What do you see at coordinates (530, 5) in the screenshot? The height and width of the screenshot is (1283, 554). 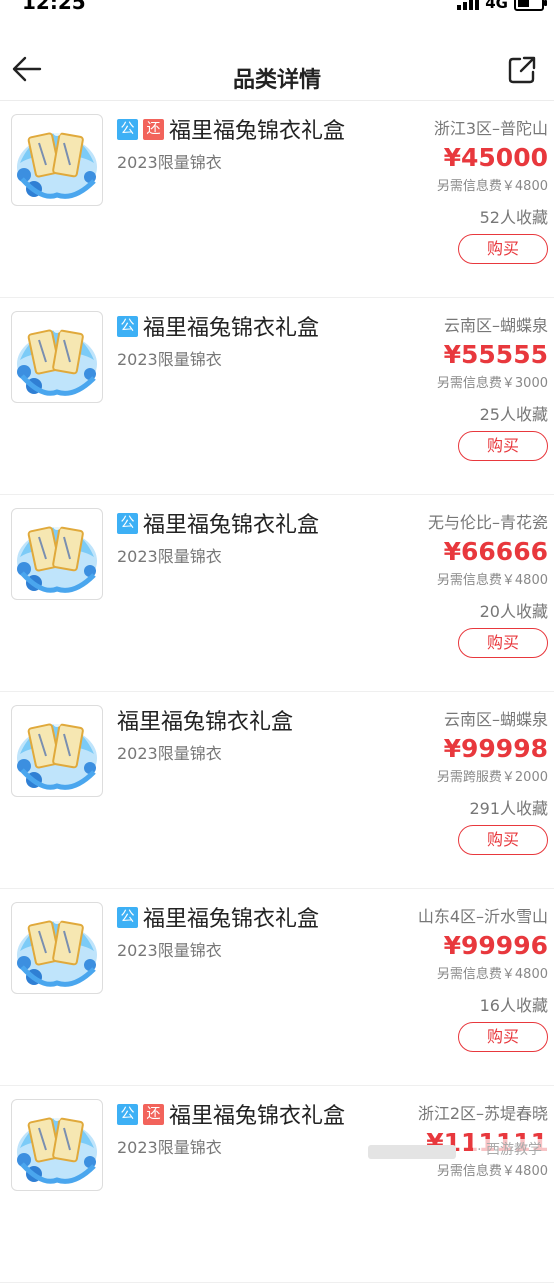 I see `battery-icon` at bounding box center [530, 5].